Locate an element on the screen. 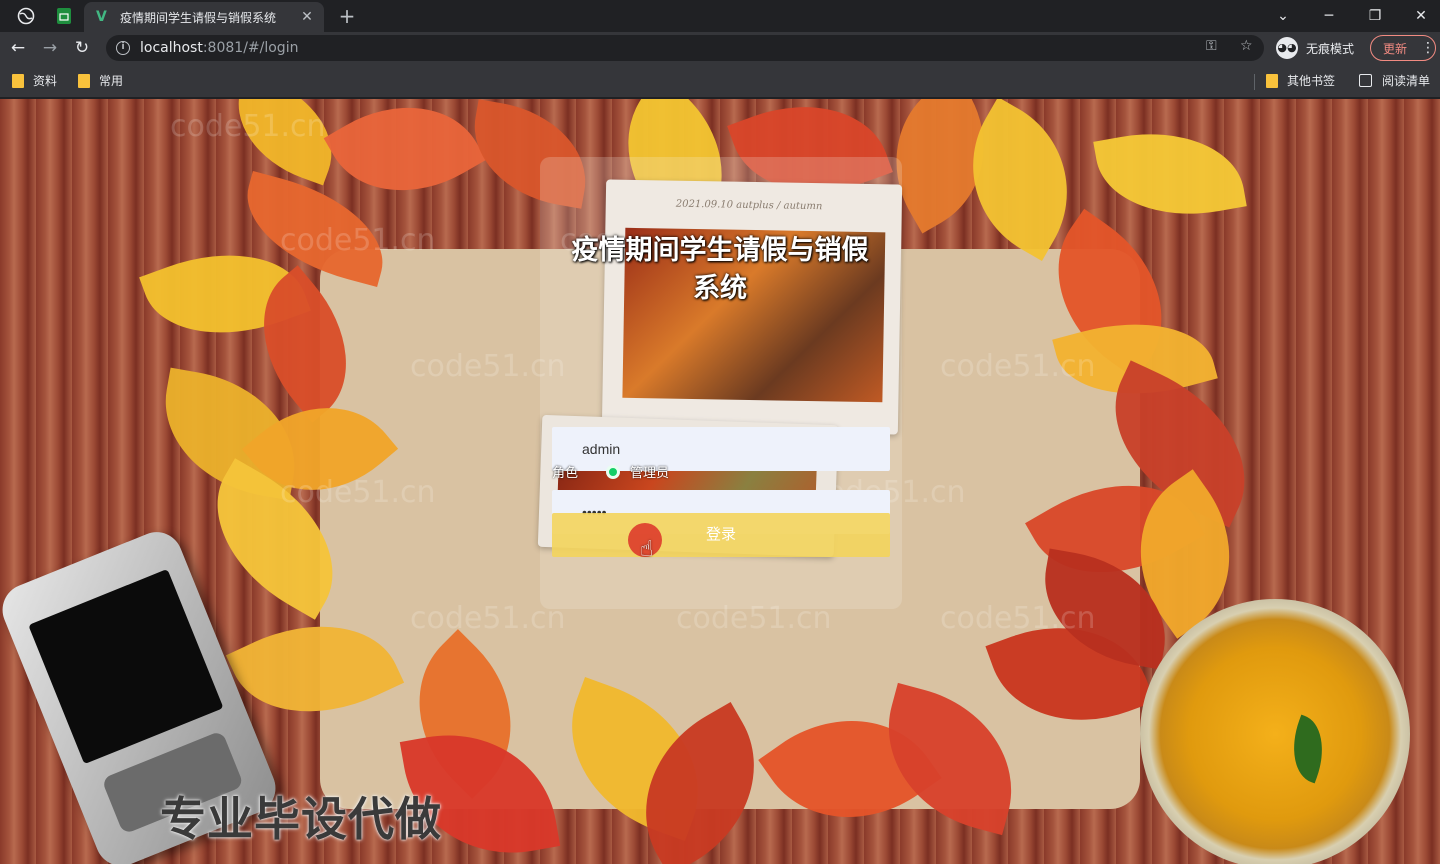 The width and height of the screenshot is (1440, 864). address-bar: i localhost:8081/#/login is located at coordinates (685, 48).